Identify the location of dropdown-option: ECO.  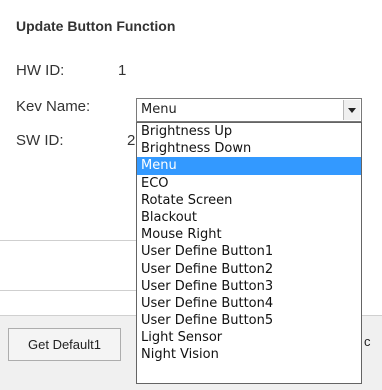
(249, 183).